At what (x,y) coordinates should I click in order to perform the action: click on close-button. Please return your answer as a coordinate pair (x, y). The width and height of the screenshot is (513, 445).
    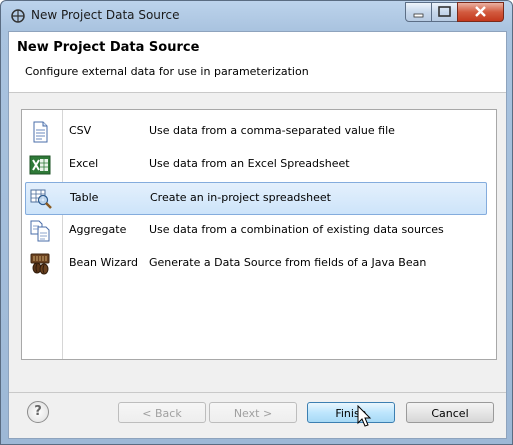
    Looking at the image, I should click on (480, 12).